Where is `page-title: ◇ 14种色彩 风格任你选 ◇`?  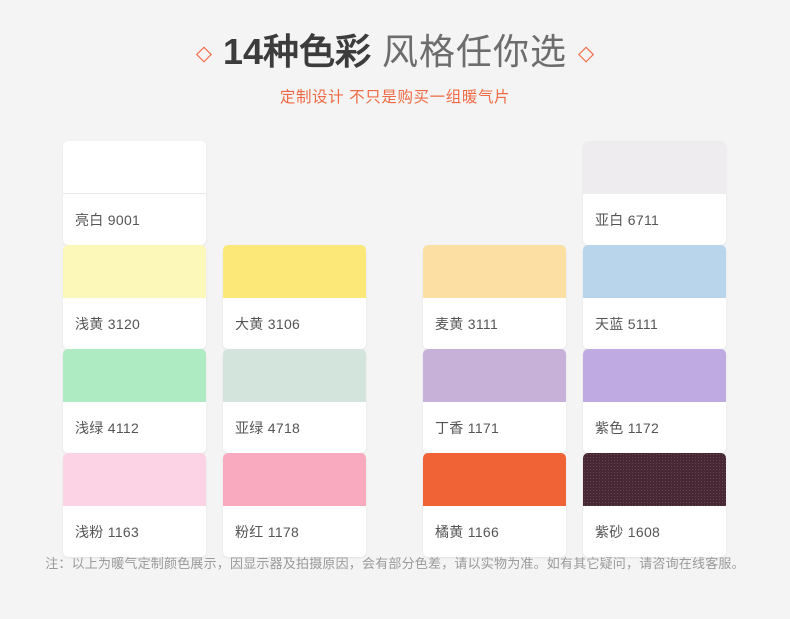 page-title: ◇ 14种色彩 风格任你选 ◇ is located at coordinates (395, 52).